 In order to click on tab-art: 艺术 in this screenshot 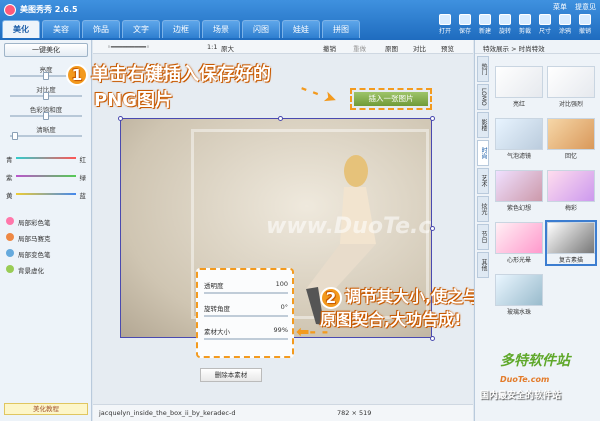, I will do `click(483, 181)`.